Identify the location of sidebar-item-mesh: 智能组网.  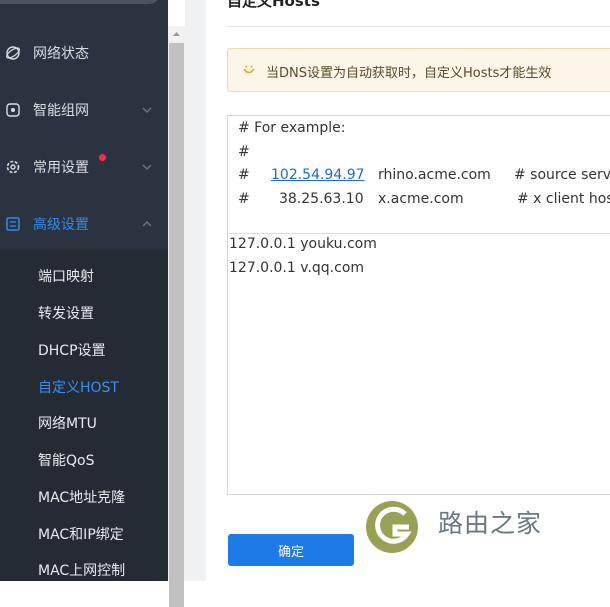
(84, 110).